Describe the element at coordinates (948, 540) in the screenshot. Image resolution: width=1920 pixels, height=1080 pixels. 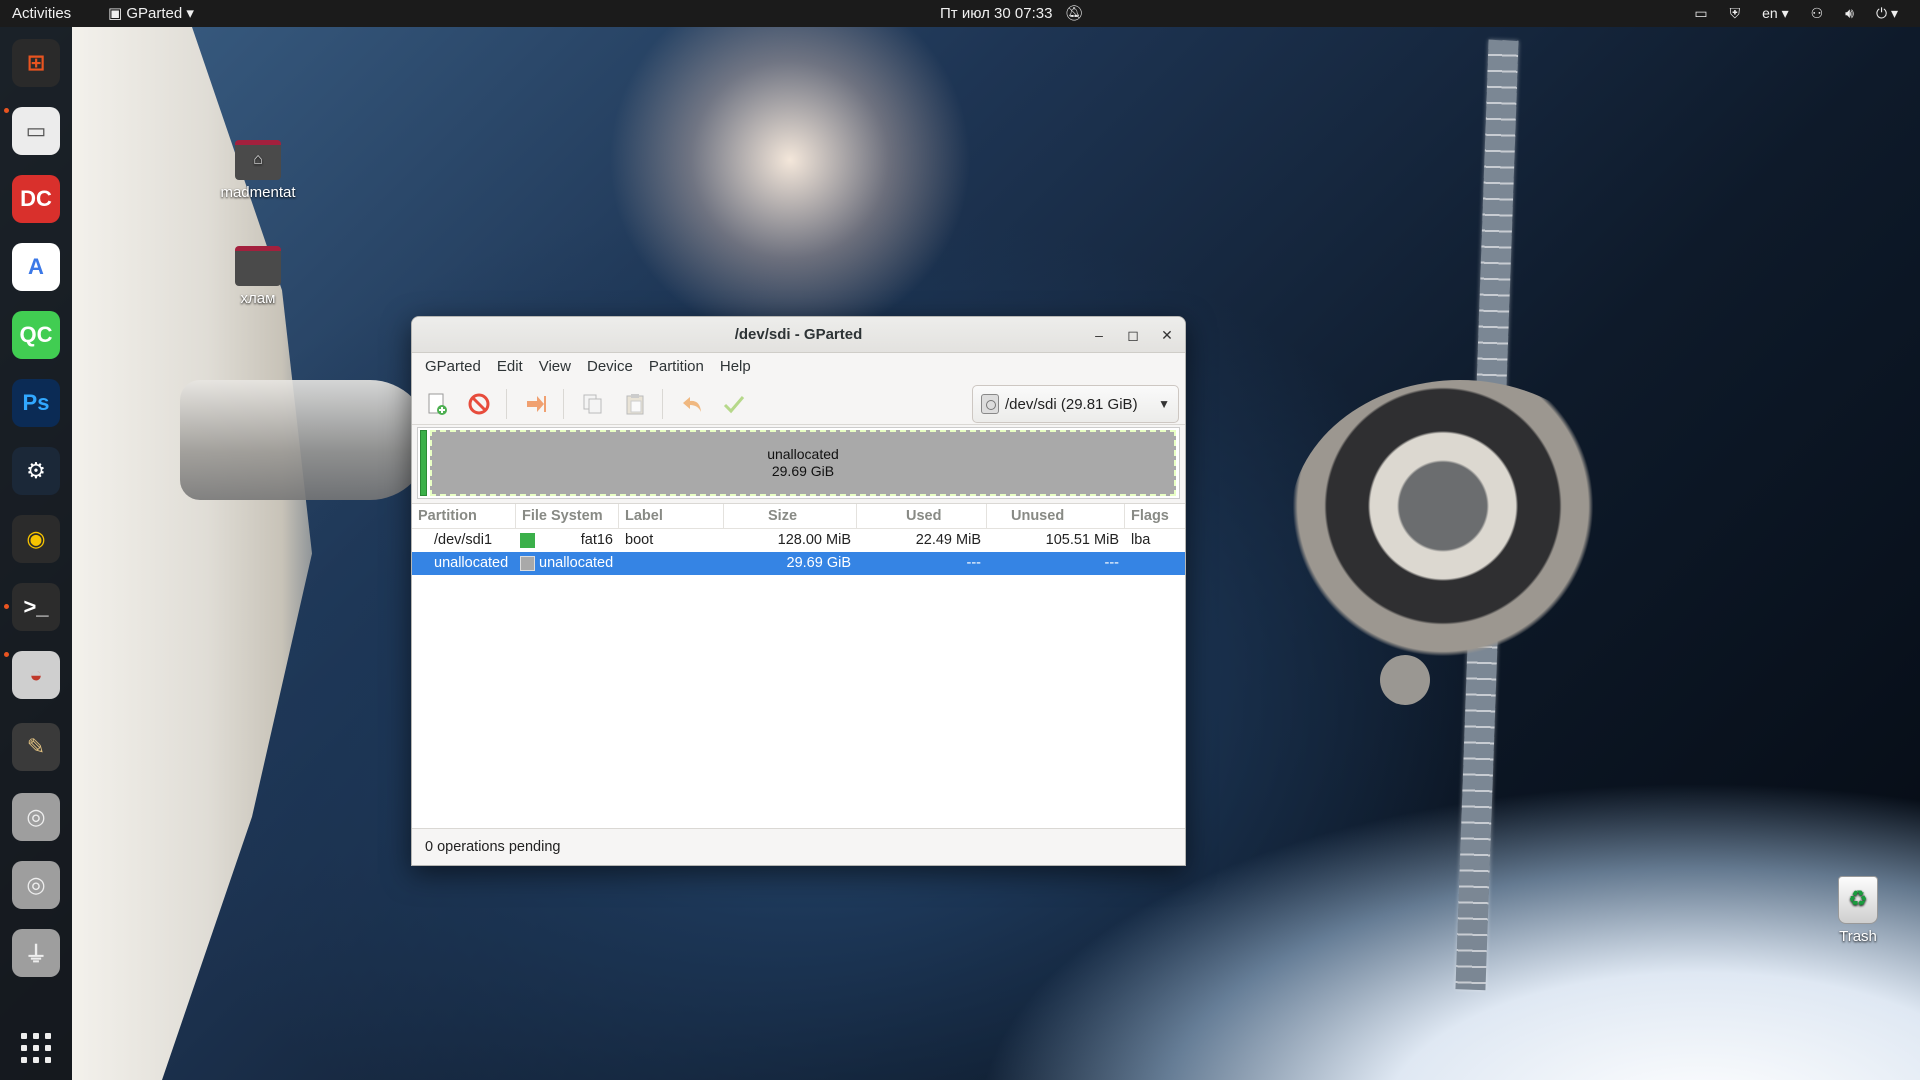
I see `cell-used: 22.49 MiB` at that location.